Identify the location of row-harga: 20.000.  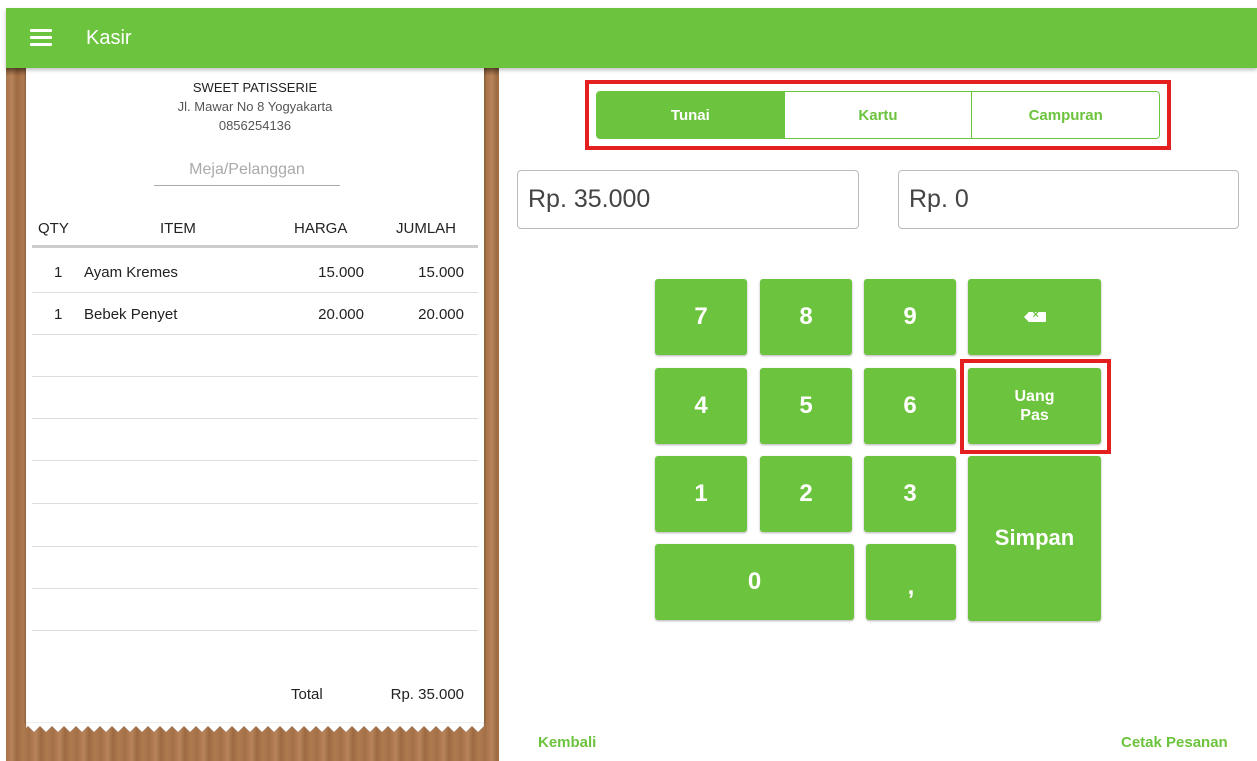
(341, 314).